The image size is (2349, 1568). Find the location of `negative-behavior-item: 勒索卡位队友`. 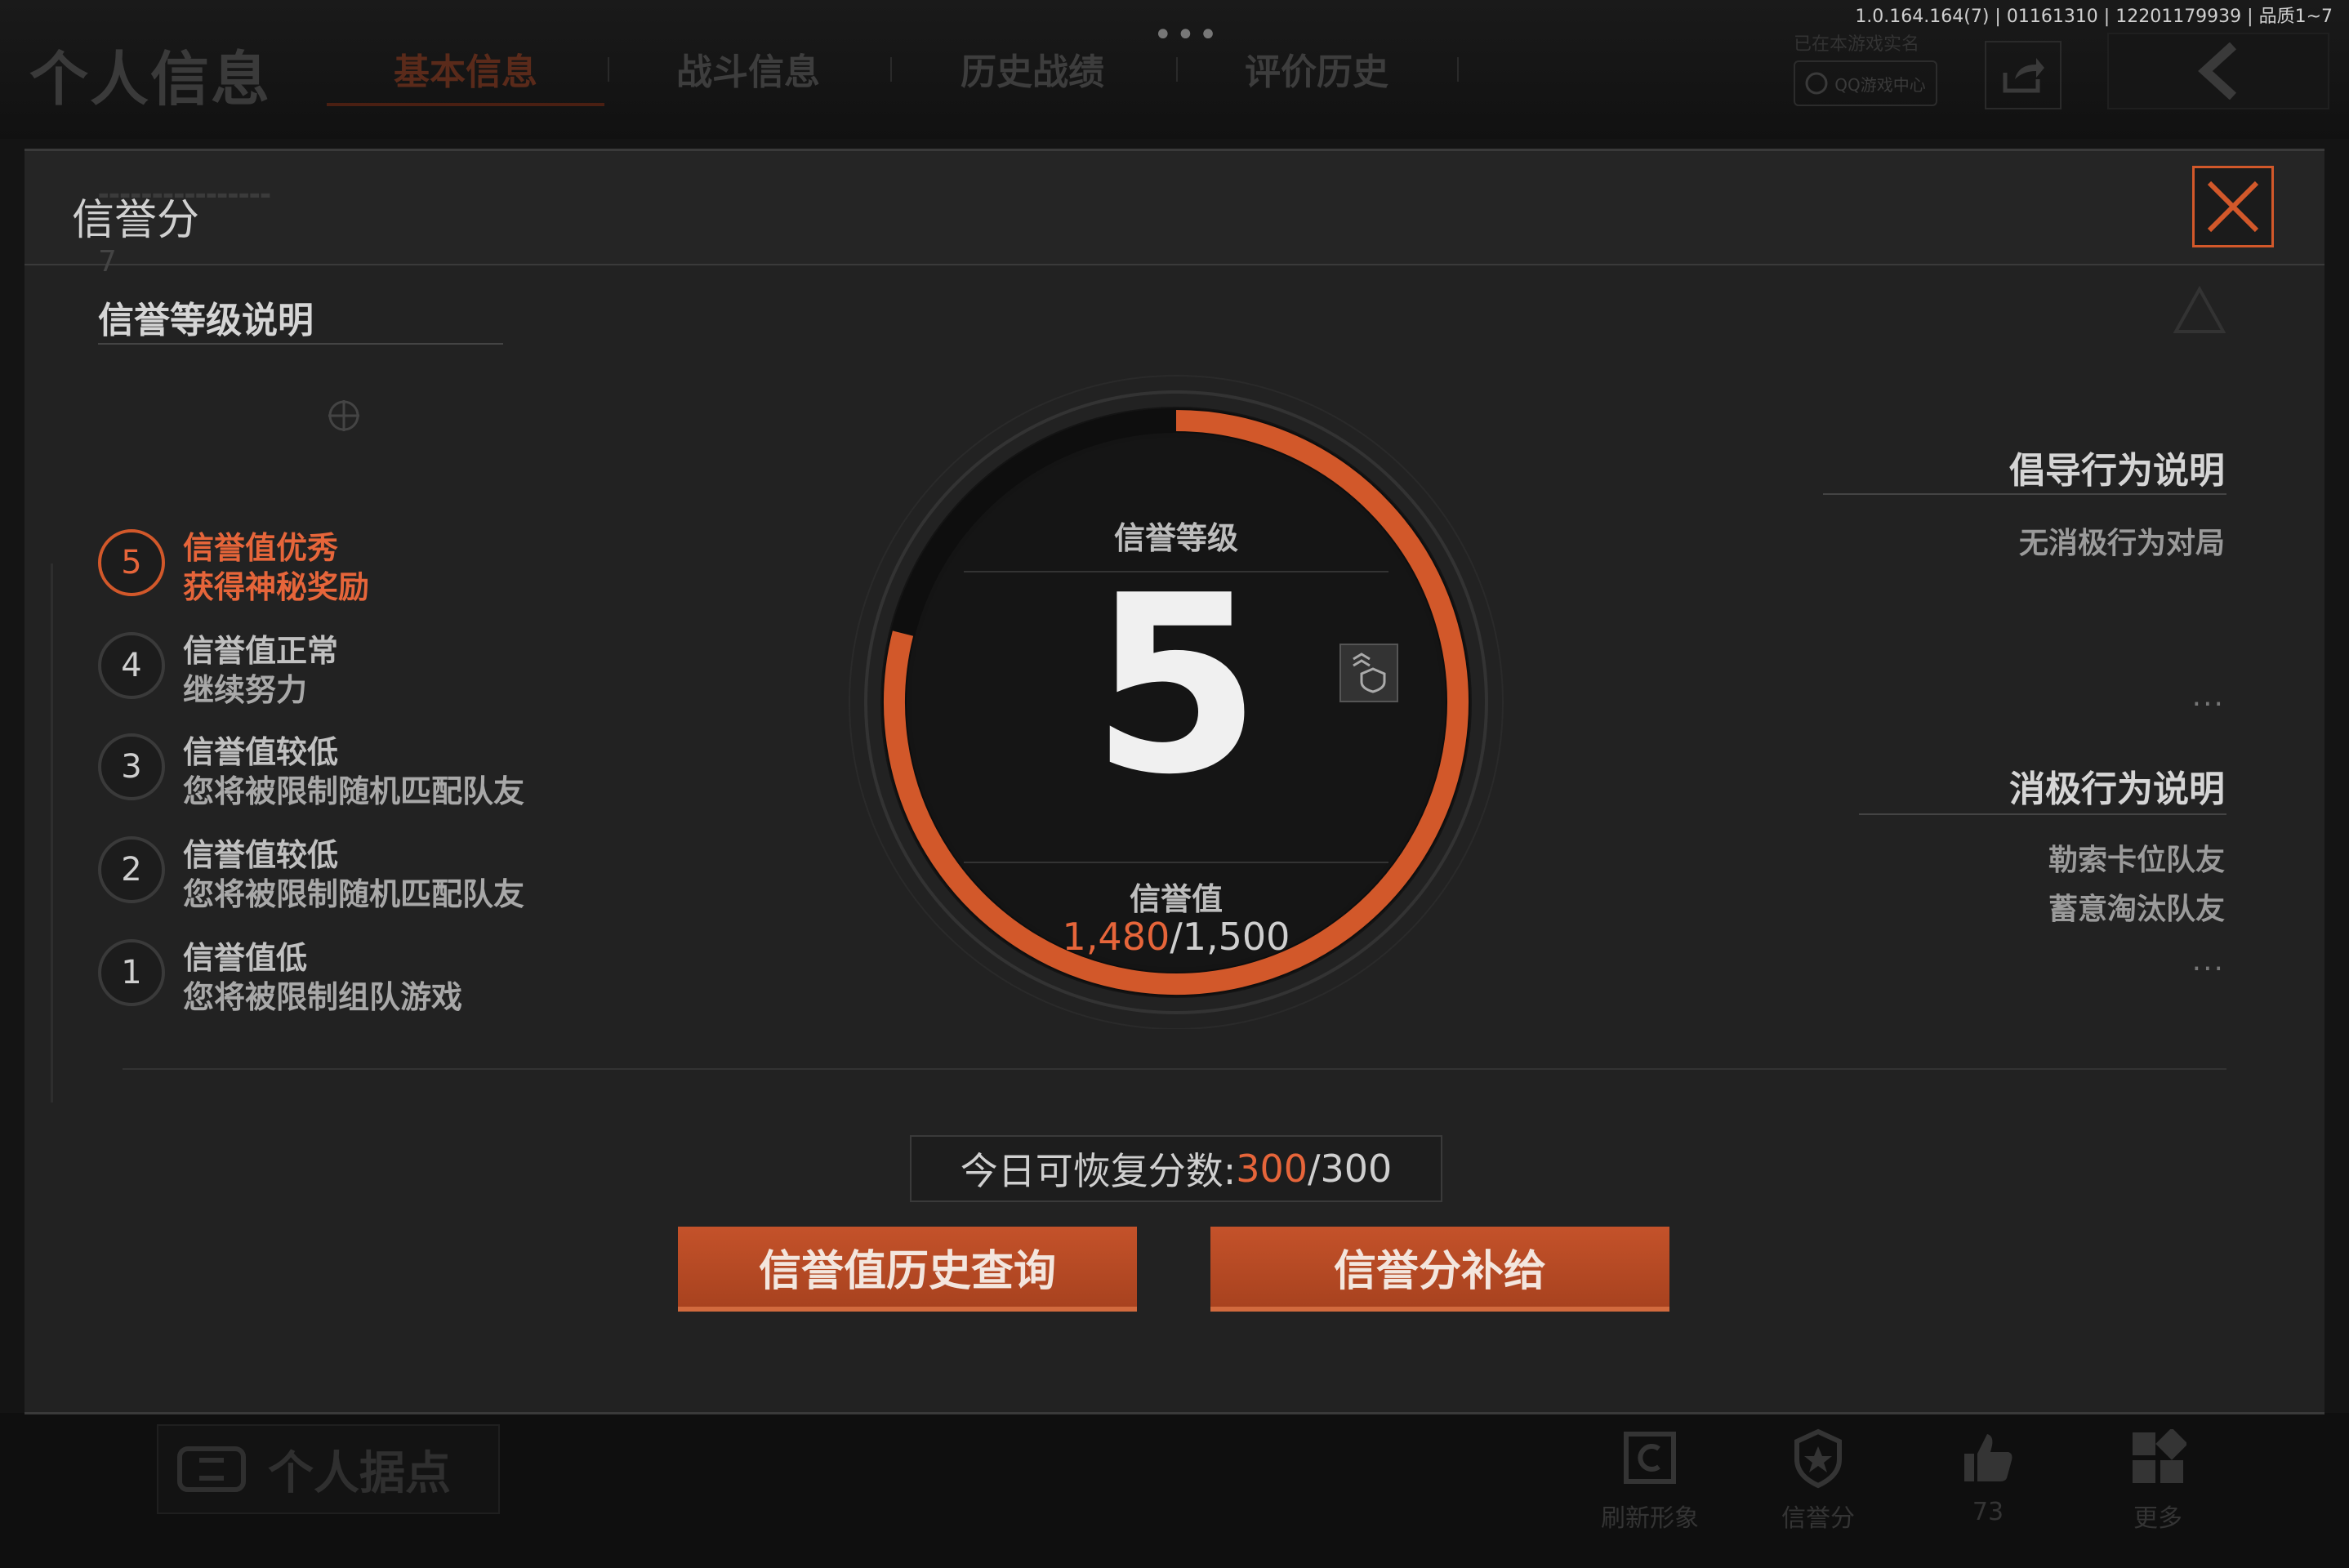

negative-behavior-item: 勒索卡位队友 is located at coordinates (2136, 860).